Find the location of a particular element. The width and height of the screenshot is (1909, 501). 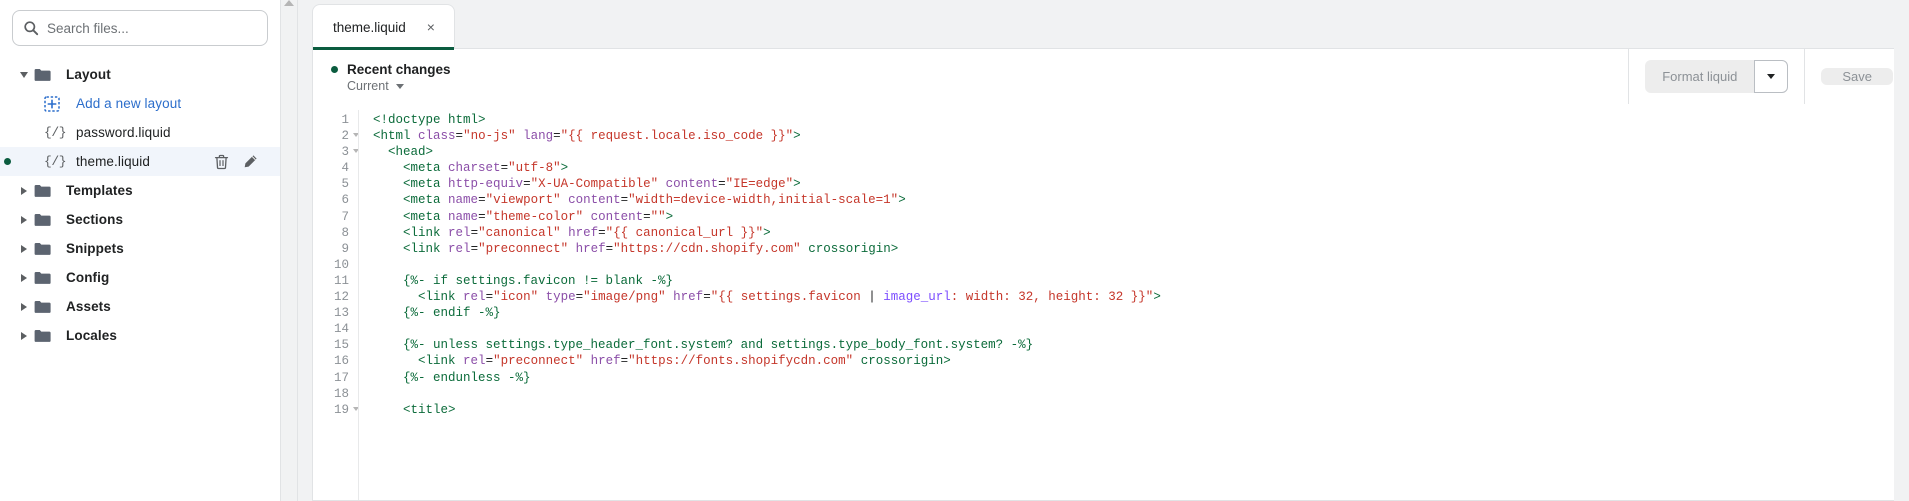

gutter-handle-icon is located at coordinates (289, 3).